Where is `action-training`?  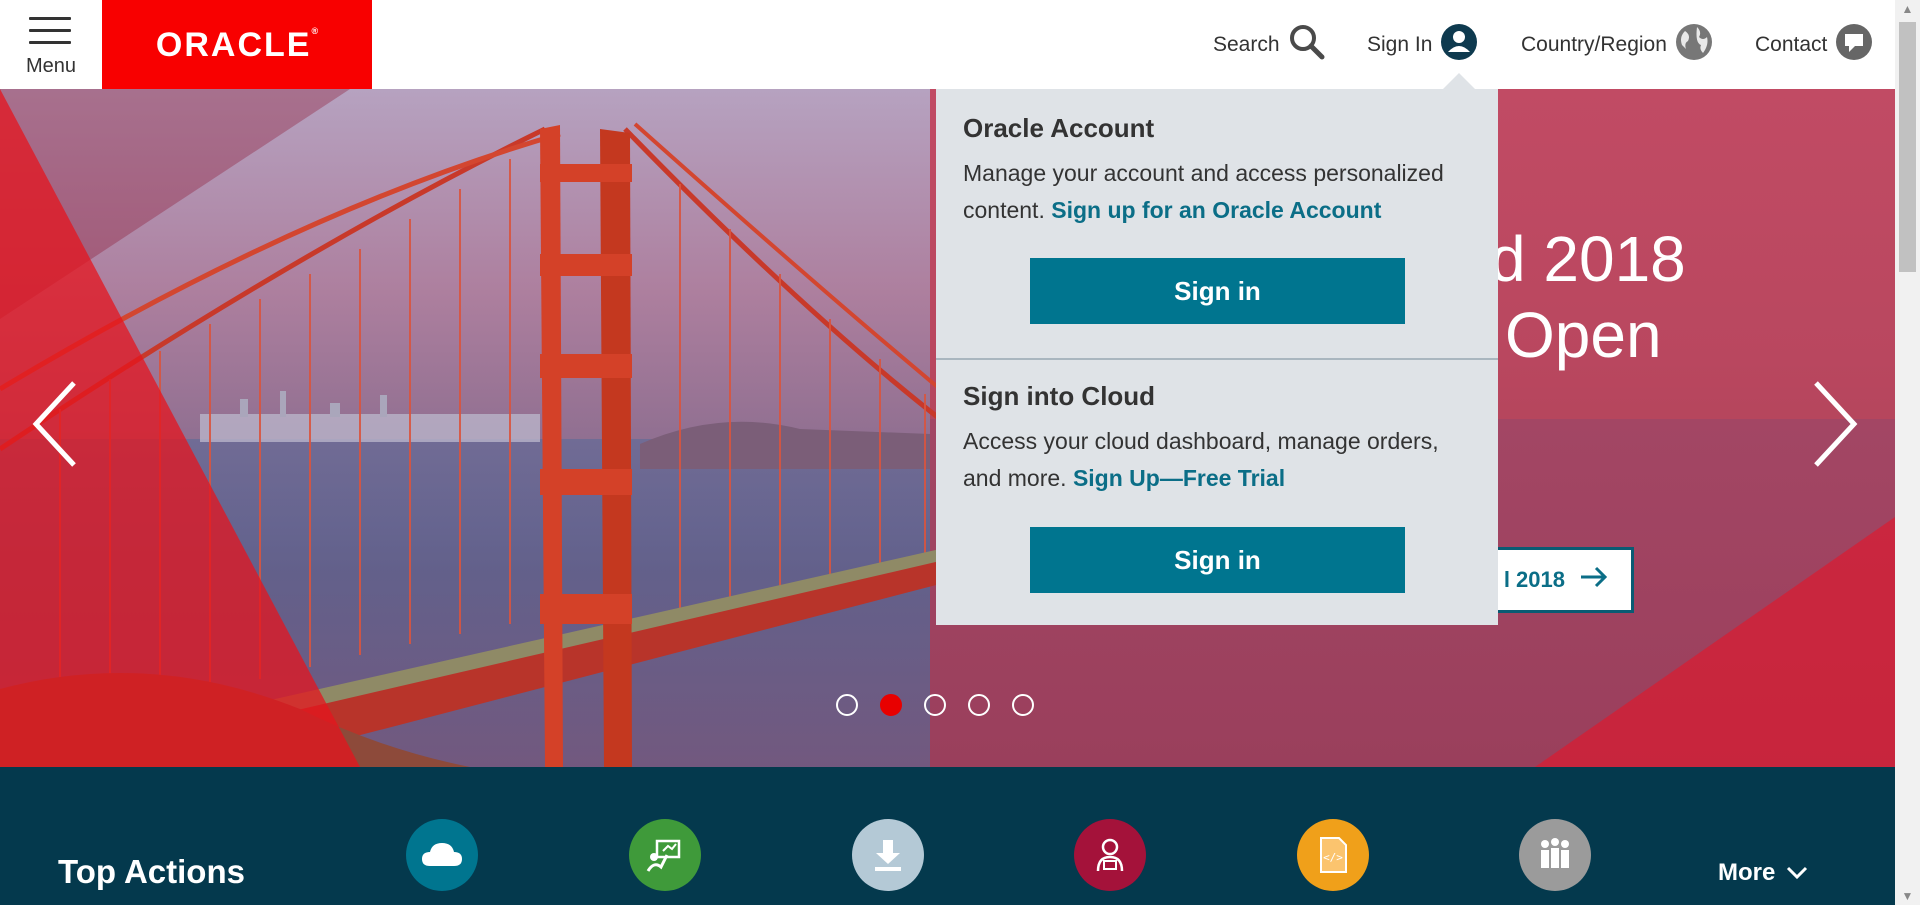
action-training is located at coordinates (665, 855).